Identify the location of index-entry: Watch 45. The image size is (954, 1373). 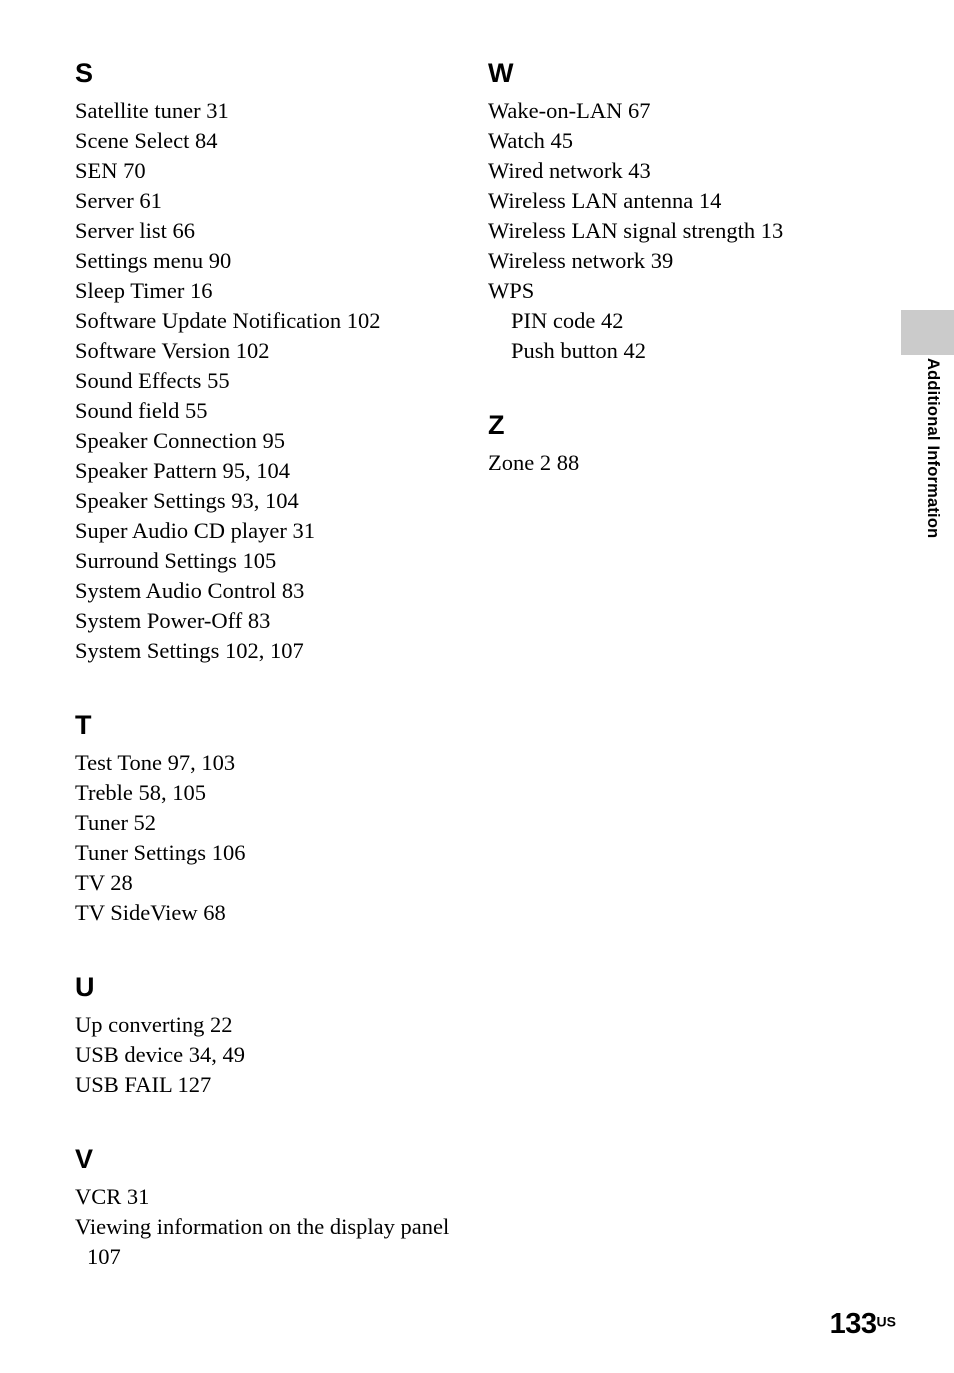
(683, 141).